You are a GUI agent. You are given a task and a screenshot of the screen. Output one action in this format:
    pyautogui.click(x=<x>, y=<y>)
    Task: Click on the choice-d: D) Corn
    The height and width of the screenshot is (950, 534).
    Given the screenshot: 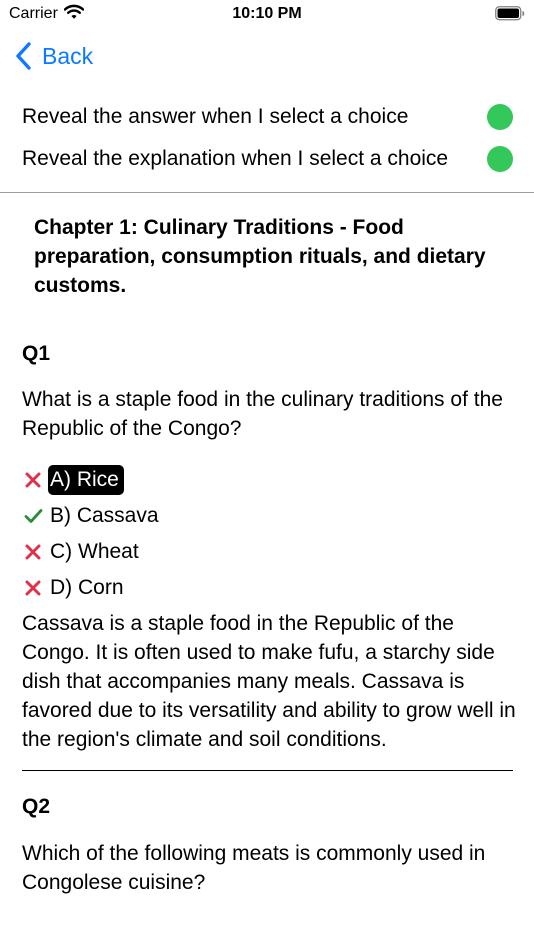 What is the action you would take?
    pyautogui.click(x=75, y=588)
    